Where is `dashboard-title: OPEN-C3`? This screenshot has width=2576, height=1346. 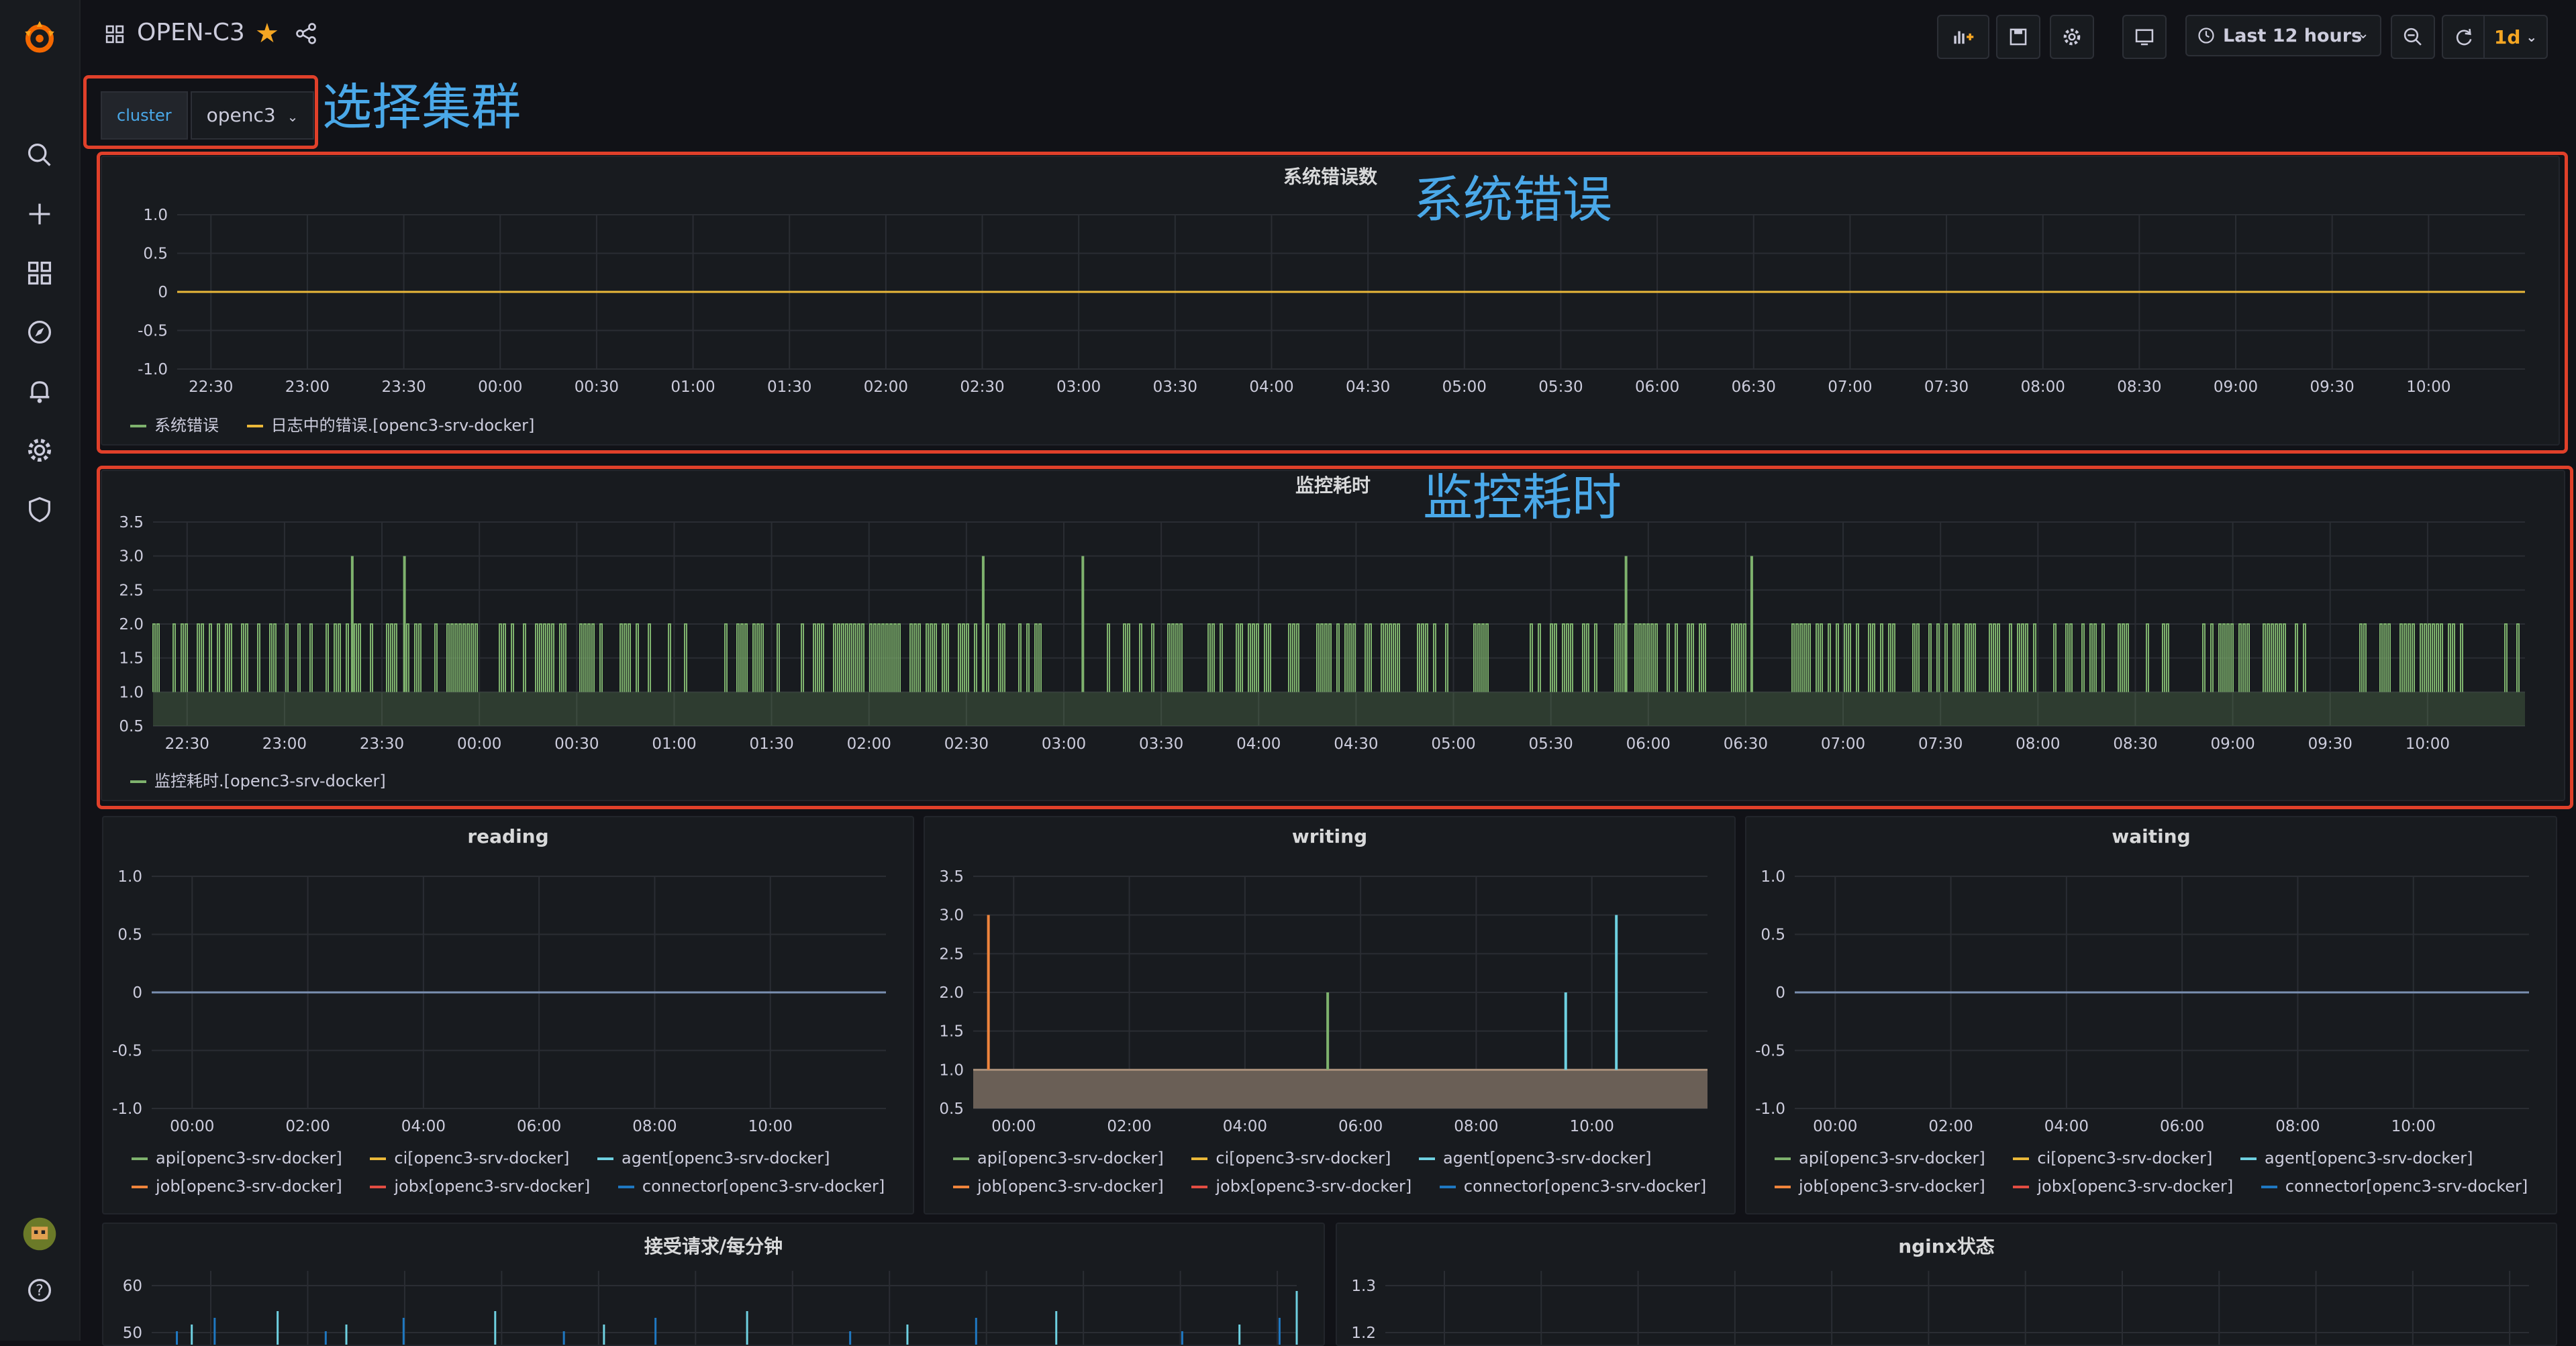 dashboard-title: OPEN-C3 is located at coordinates (191, 33).